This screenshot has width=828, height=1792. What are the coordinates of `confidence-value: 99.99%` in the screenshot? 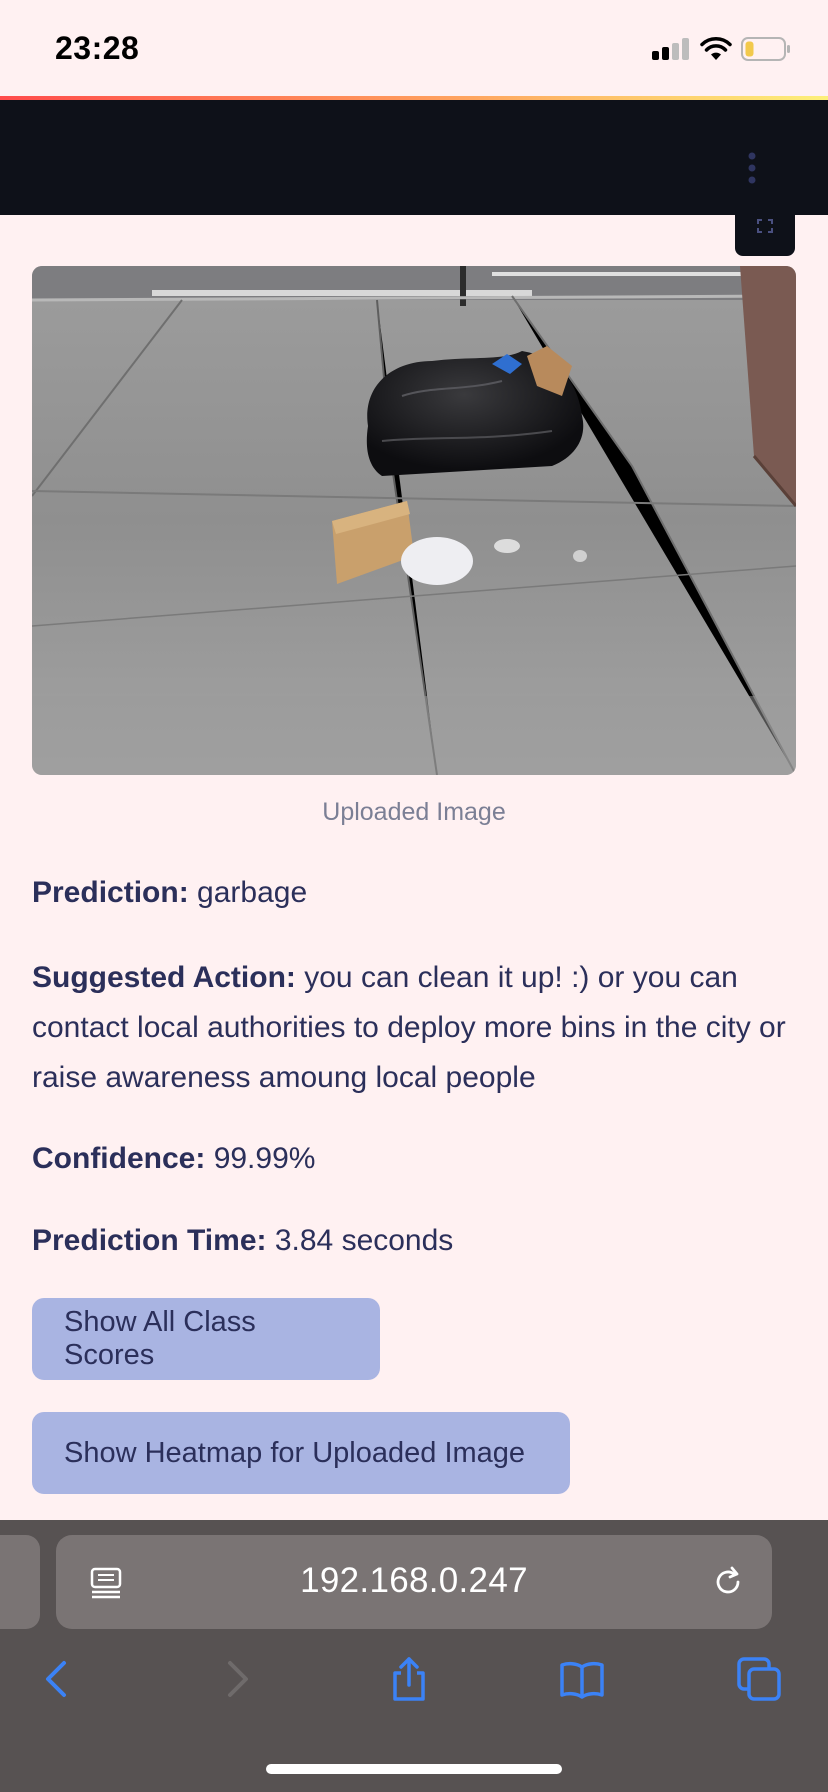 It's located at (264, 1158).